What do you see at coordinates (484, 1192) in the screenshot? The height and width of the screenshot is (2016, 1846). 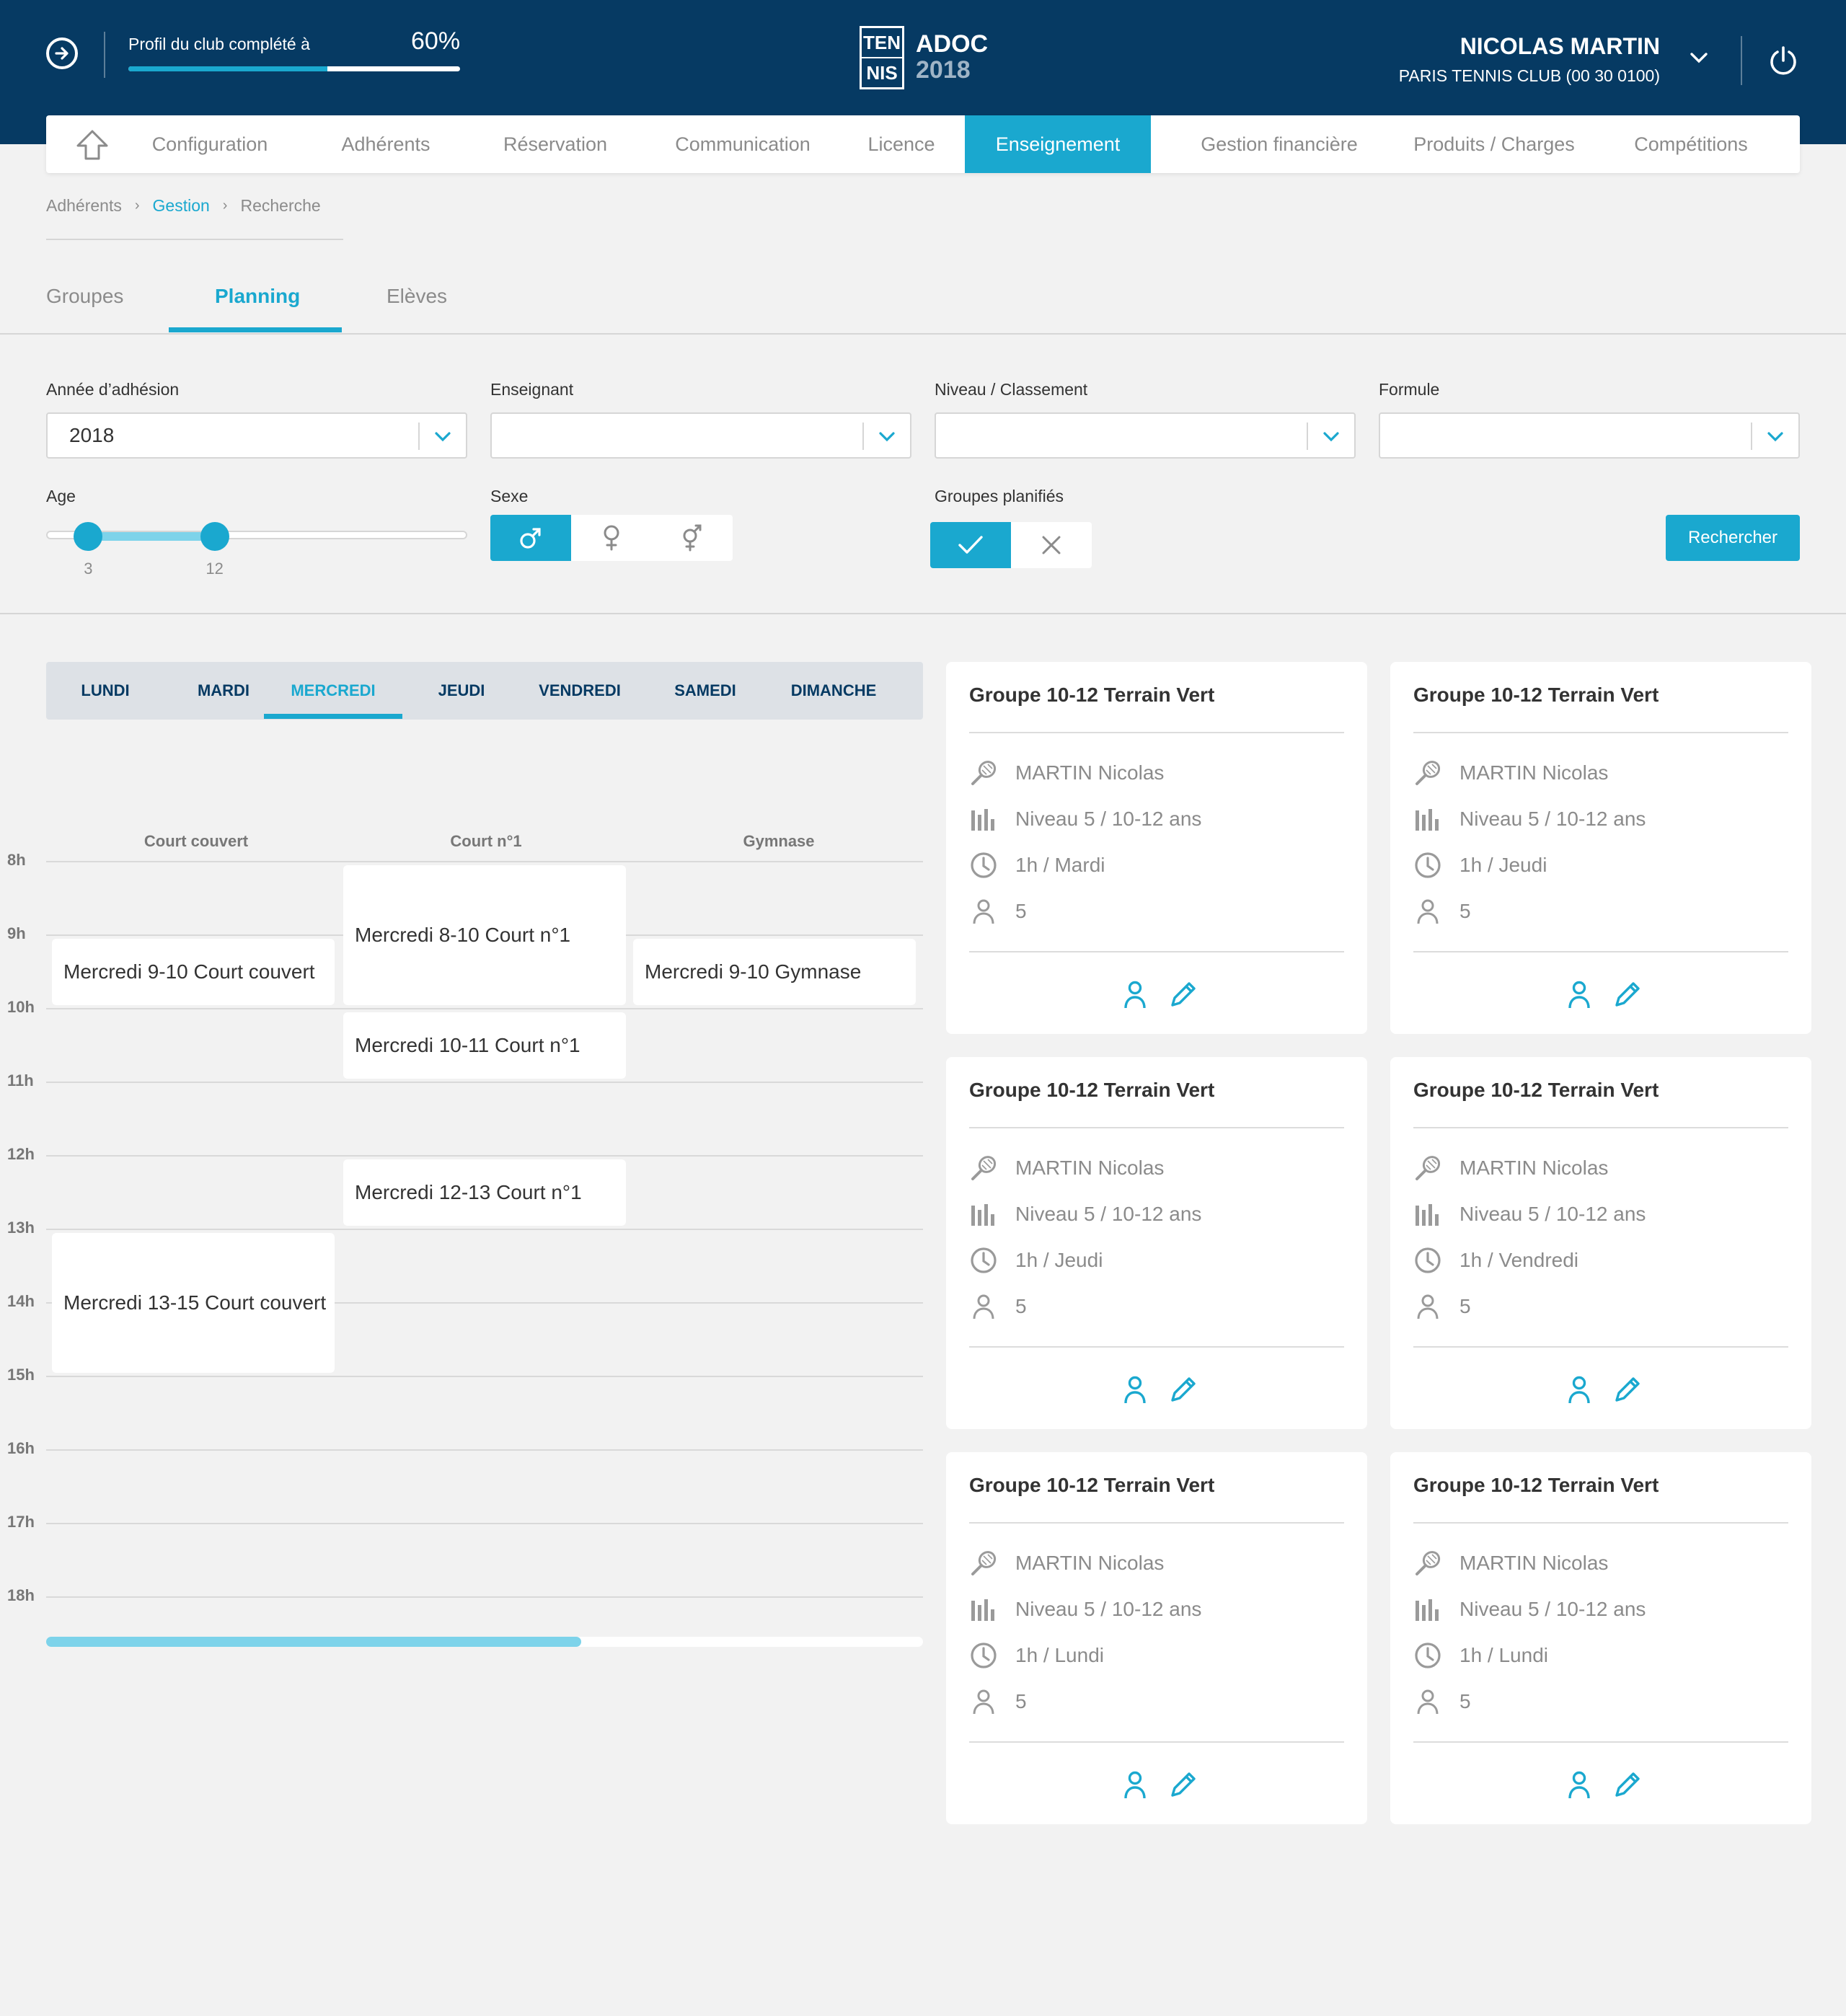 I see `schedule-event: Mercredi 12-13 Court n°1` at bounding box center [484, 1192].